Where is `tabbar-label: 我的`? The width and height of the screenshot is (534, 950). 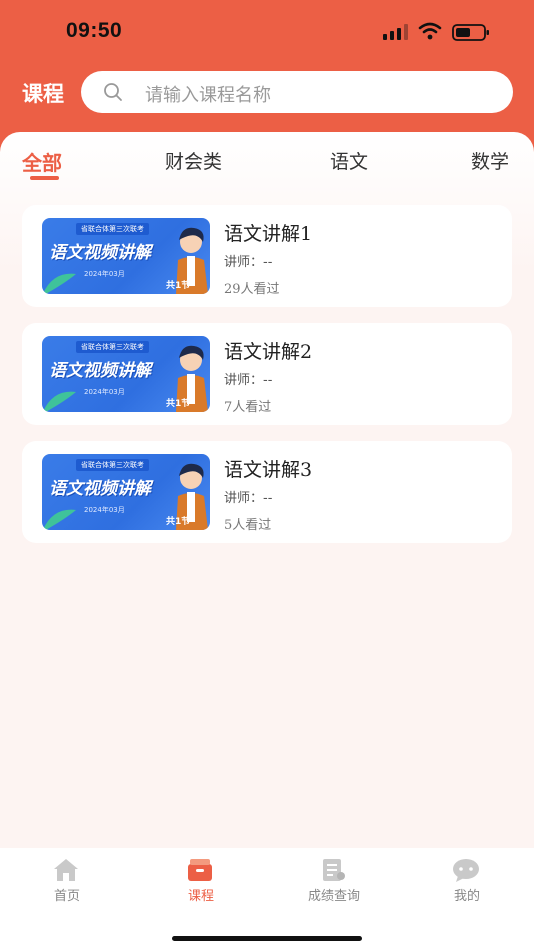
tabbar-label: 我的 is located at coordinates (466, 896).